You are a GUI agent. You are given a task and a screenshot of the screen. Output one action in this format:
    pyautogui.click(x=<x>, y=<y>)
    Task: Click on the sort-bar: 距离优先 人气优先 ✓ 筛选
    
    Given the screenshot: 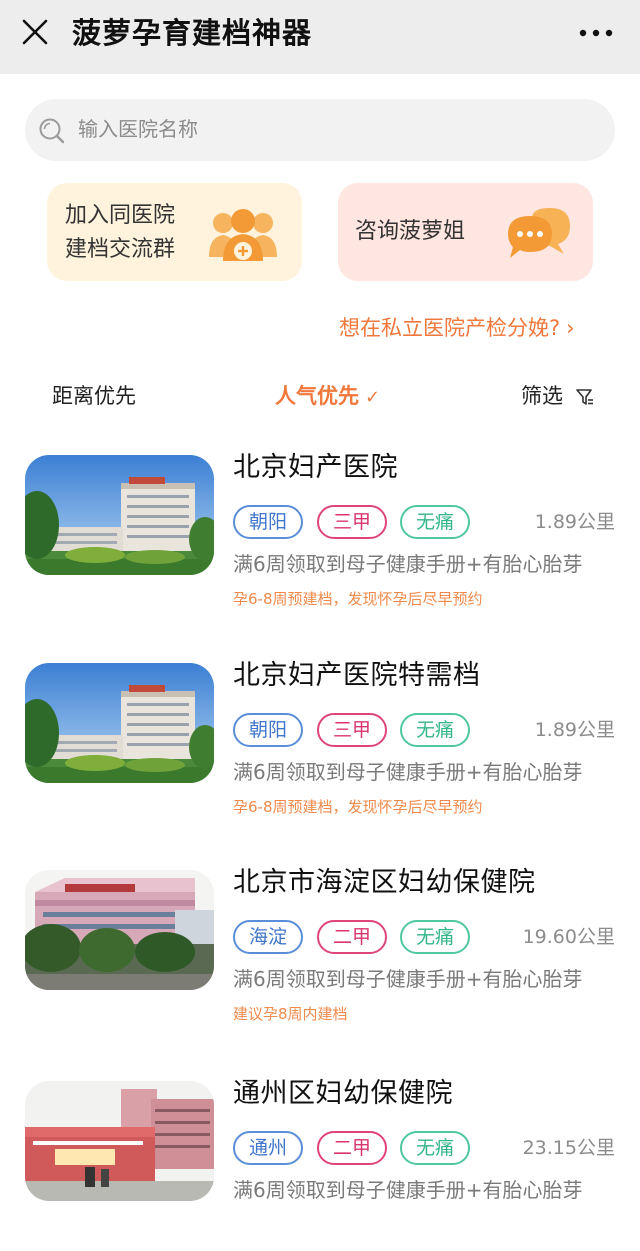 What is the action you would take?
    pyautogui.click(x=320, y=396)
    